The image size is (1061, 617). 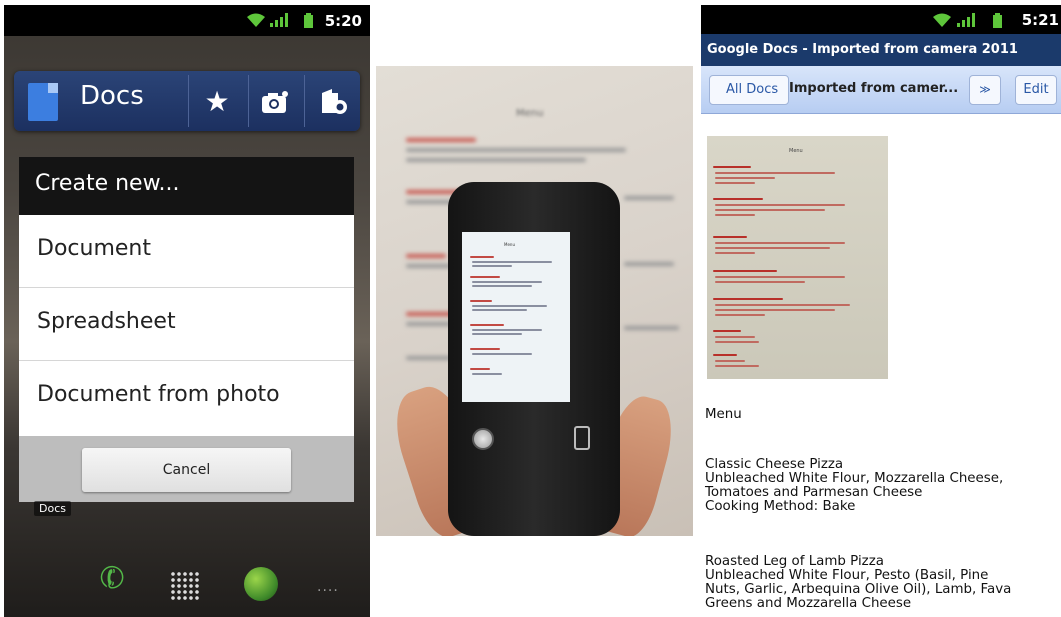 I want to click on status-bar: 5:20, so click(x=187, y=20).